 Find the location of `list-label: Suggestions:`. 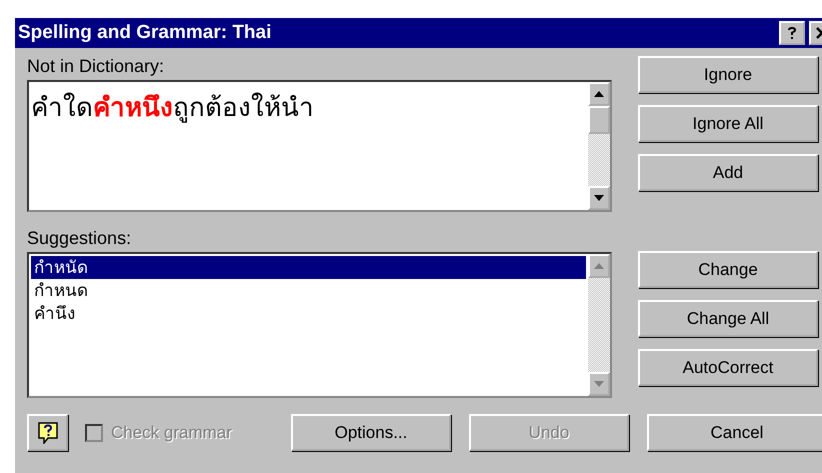

list-label: Suggestions: is located at coordinates (79, 239).